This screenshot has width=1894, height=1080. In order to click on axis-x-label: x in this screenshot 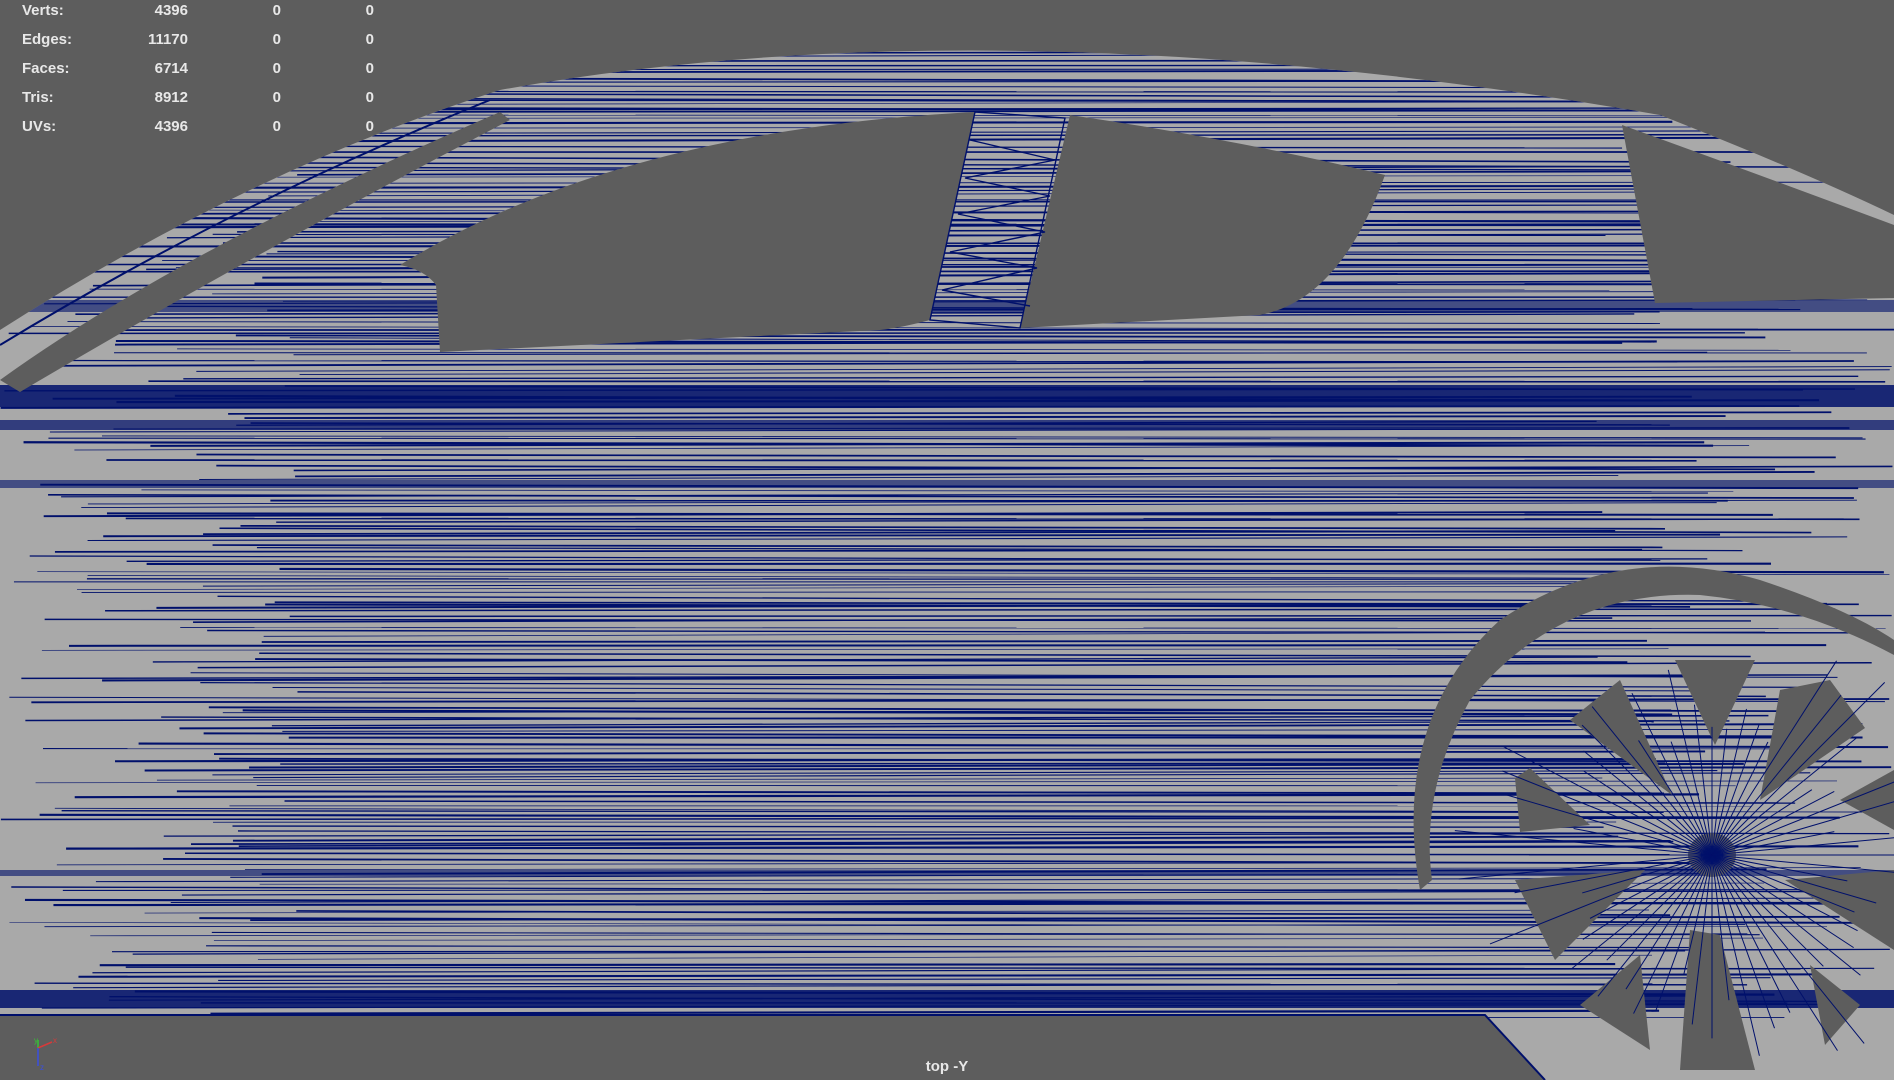, I will do `click(55, 1040)`.